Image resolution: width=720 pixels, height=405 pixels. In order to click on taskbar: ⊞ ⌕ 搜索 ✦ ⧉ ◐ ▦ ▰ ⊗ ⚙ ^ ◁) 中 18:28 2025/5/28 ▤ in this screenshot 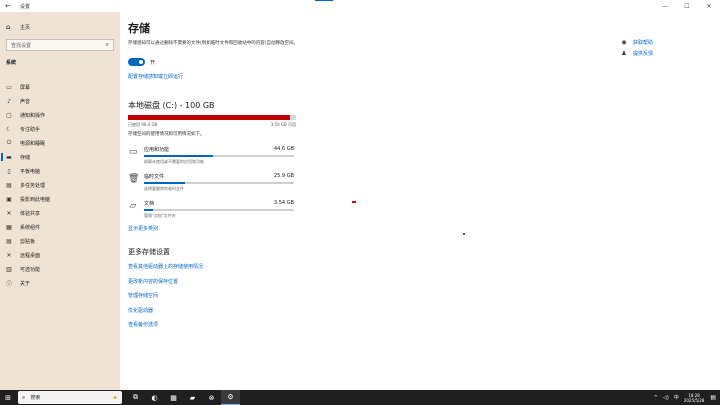, I will do `click(360, 397)`.